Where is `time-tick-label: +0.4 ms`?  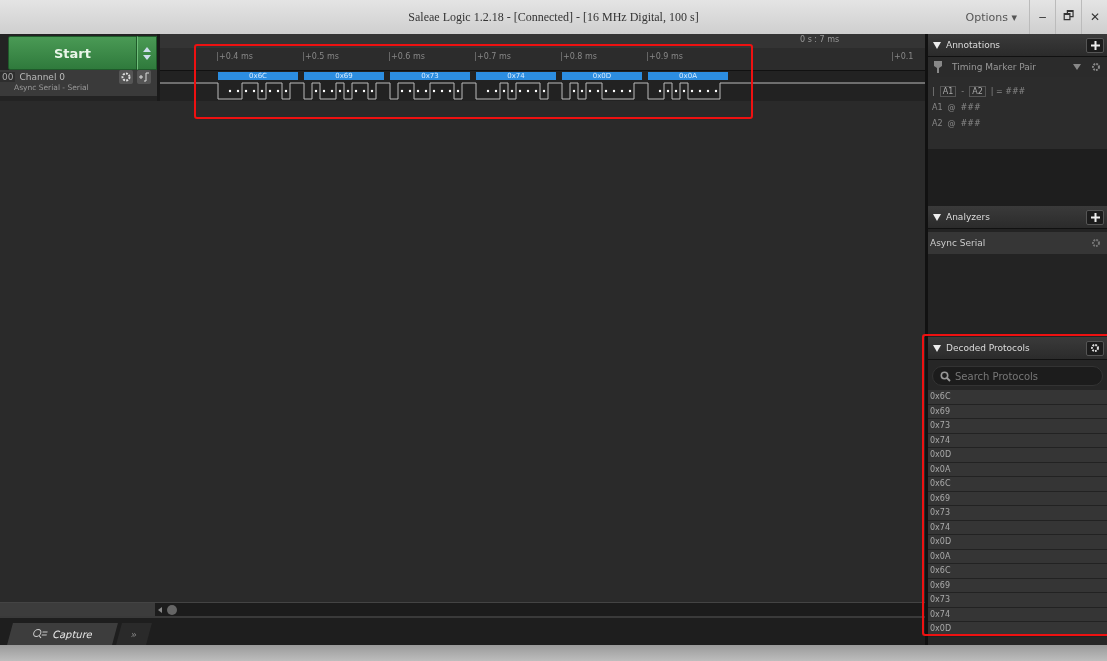
time-tick-label: +0.4 ms is located at coordinates (235, 56).